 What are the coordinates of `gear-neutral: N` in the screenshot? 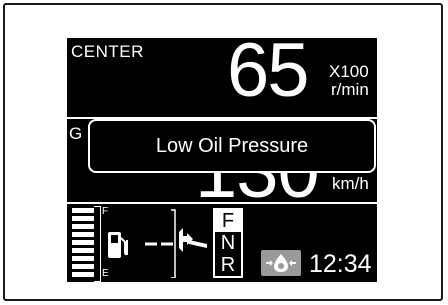 It's located at (228, 243).